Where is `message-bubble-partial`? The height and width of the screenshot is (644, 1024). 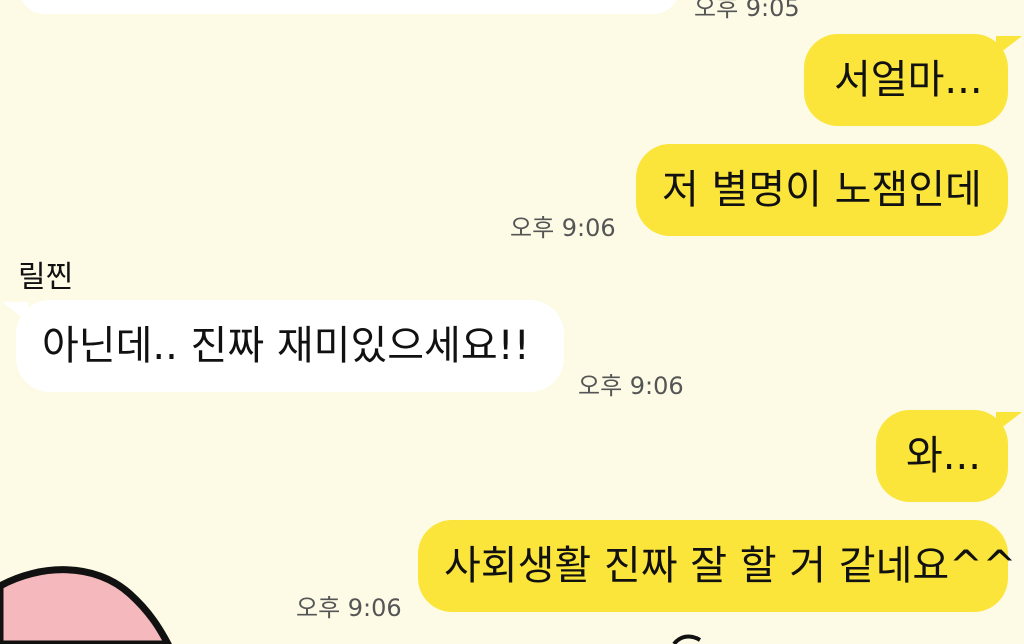
message-bubble-partial is located at coordinates (349, 7).